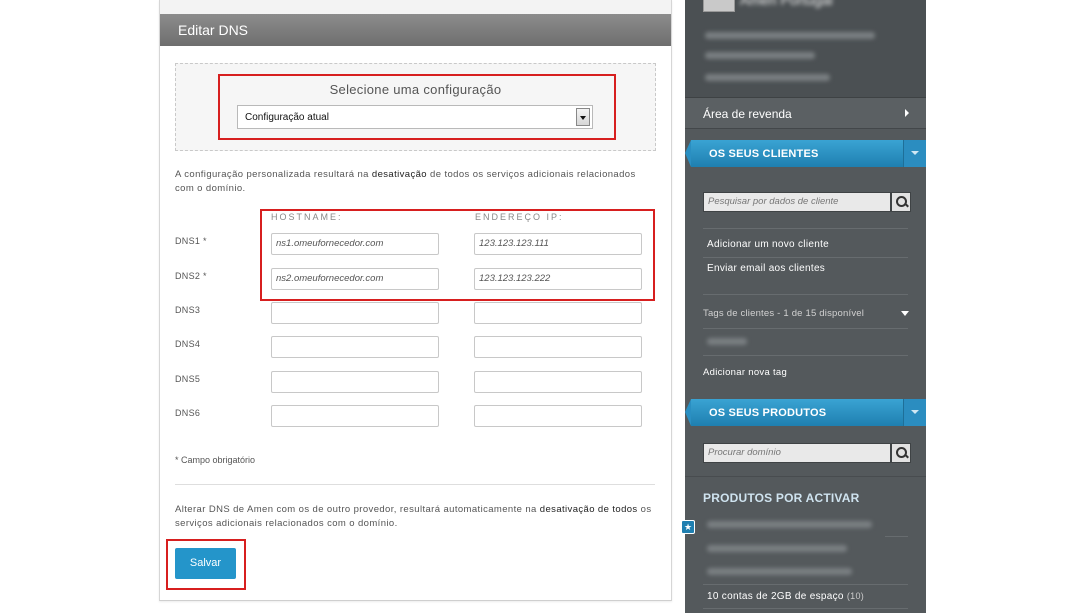 Image resolution: width=1085 pixels, height=613 pixels. Describe the element at coordinates (688, 527) in the screenshot. I see `star-icon: ★` at that location.